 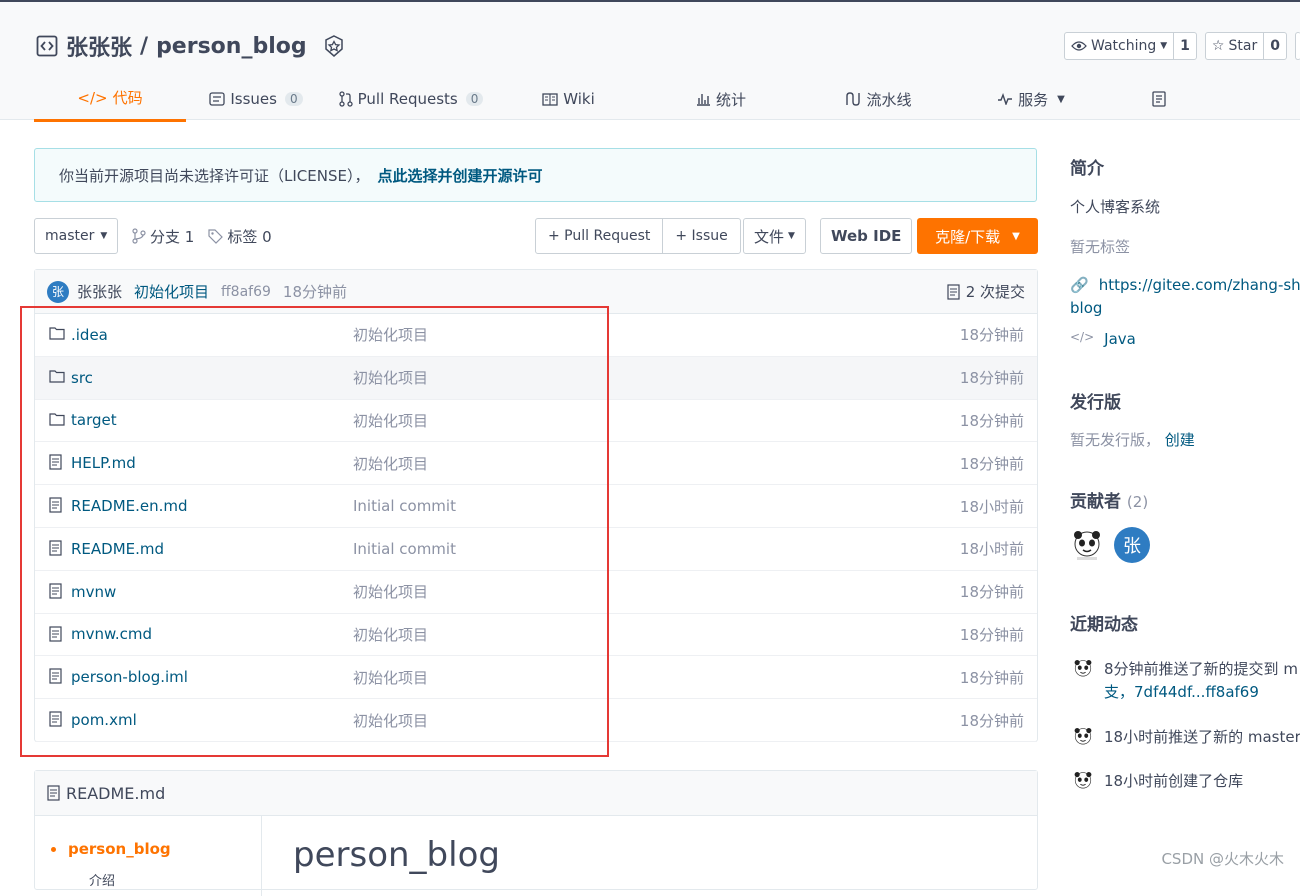 I want to click on new-pr-issue-group: + Pull Request + Issue, so click(x=638, y=236).